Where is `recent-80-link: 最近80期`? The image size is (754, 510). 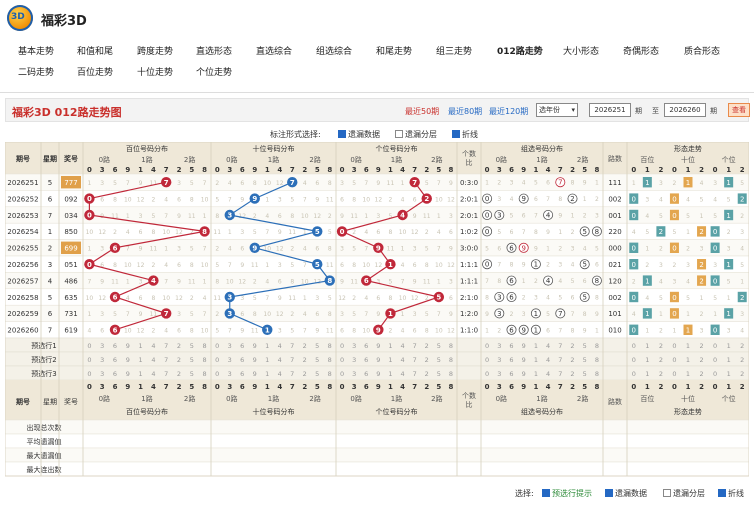
recent-80-link: 最近80期 is located at coordinates (465, 111).